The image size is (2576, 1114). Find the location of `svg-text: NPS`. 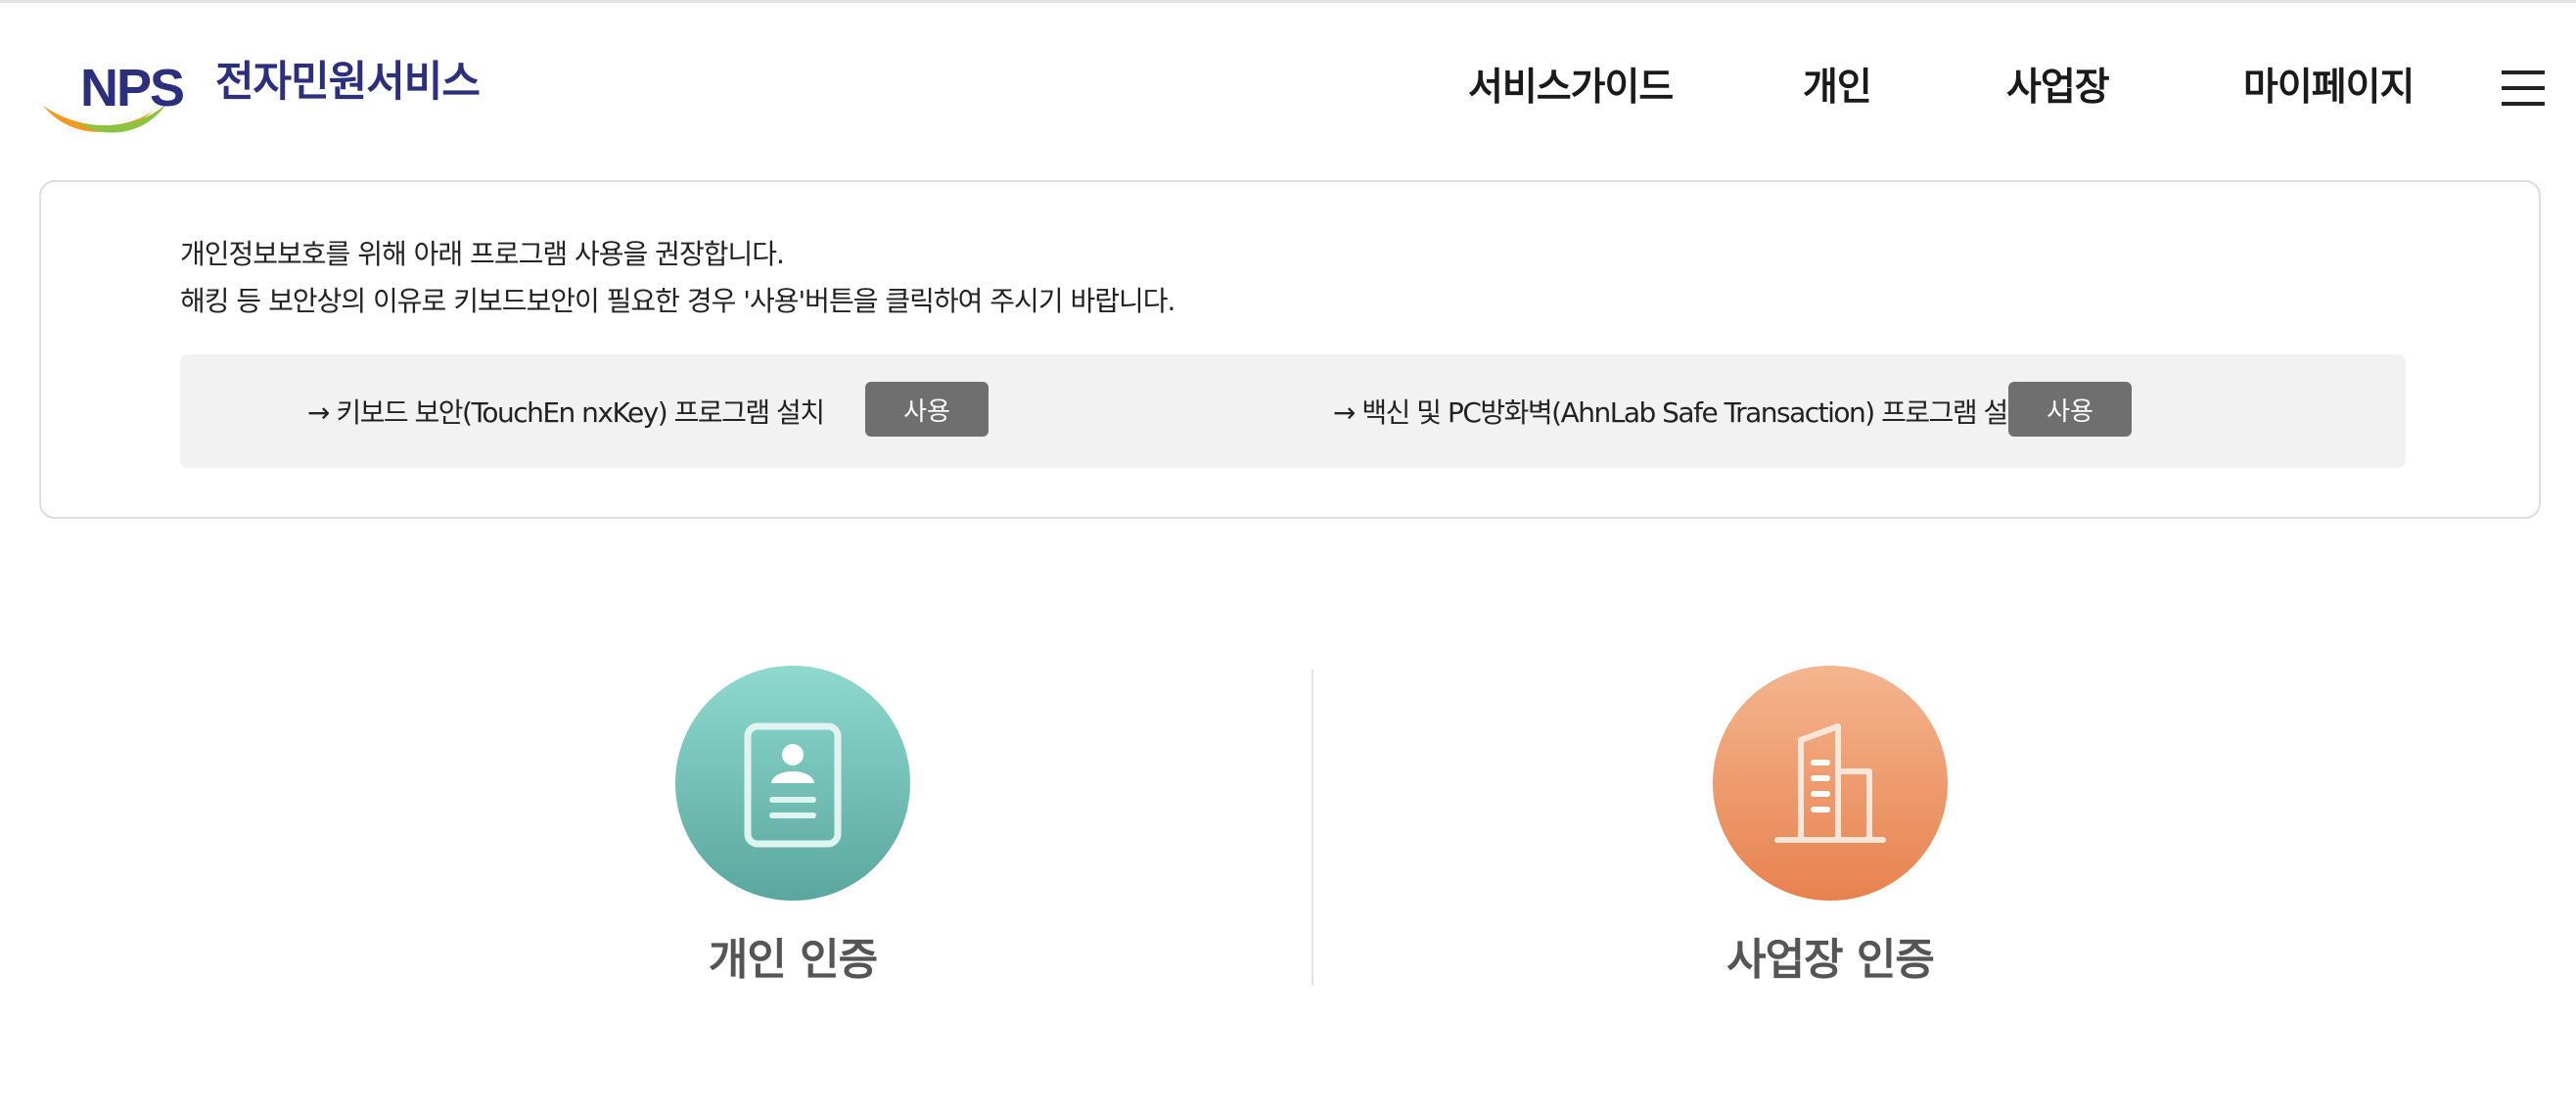

svg-text: NPS is located at coordinates (132, 88).